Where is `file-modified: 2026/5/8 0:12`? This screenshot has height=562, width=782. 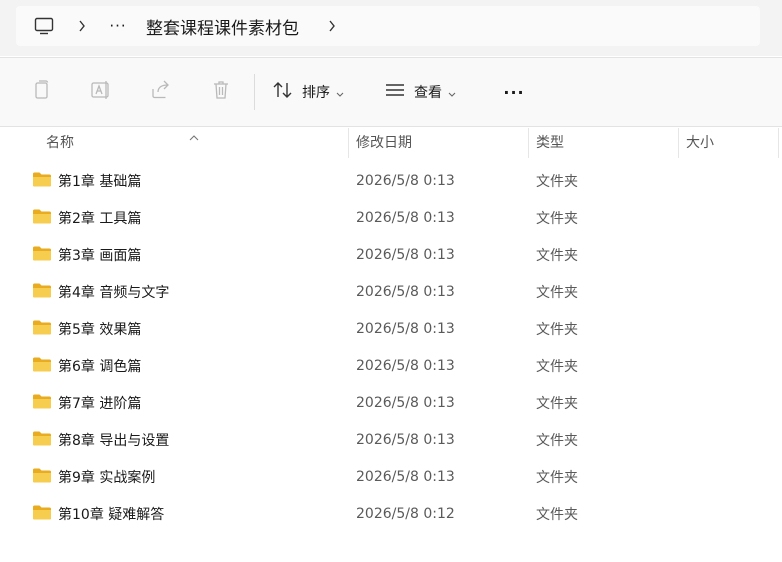
file-modified: 2026/5/8 0:12 is located at coordinates (405, 513).